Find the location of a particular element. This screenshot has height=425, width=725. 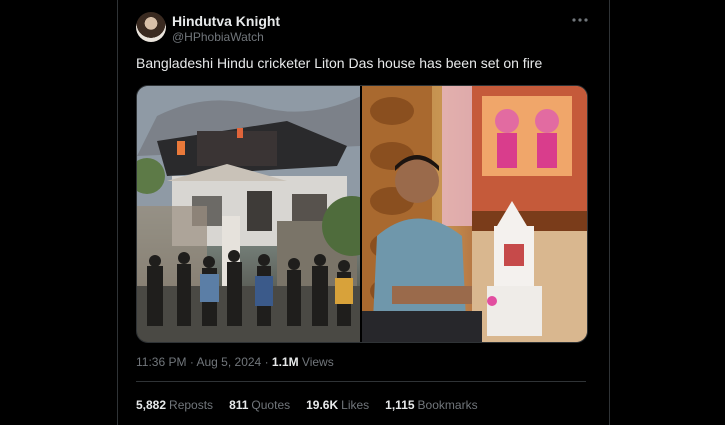

avatar is located at coordinates (151, 27).